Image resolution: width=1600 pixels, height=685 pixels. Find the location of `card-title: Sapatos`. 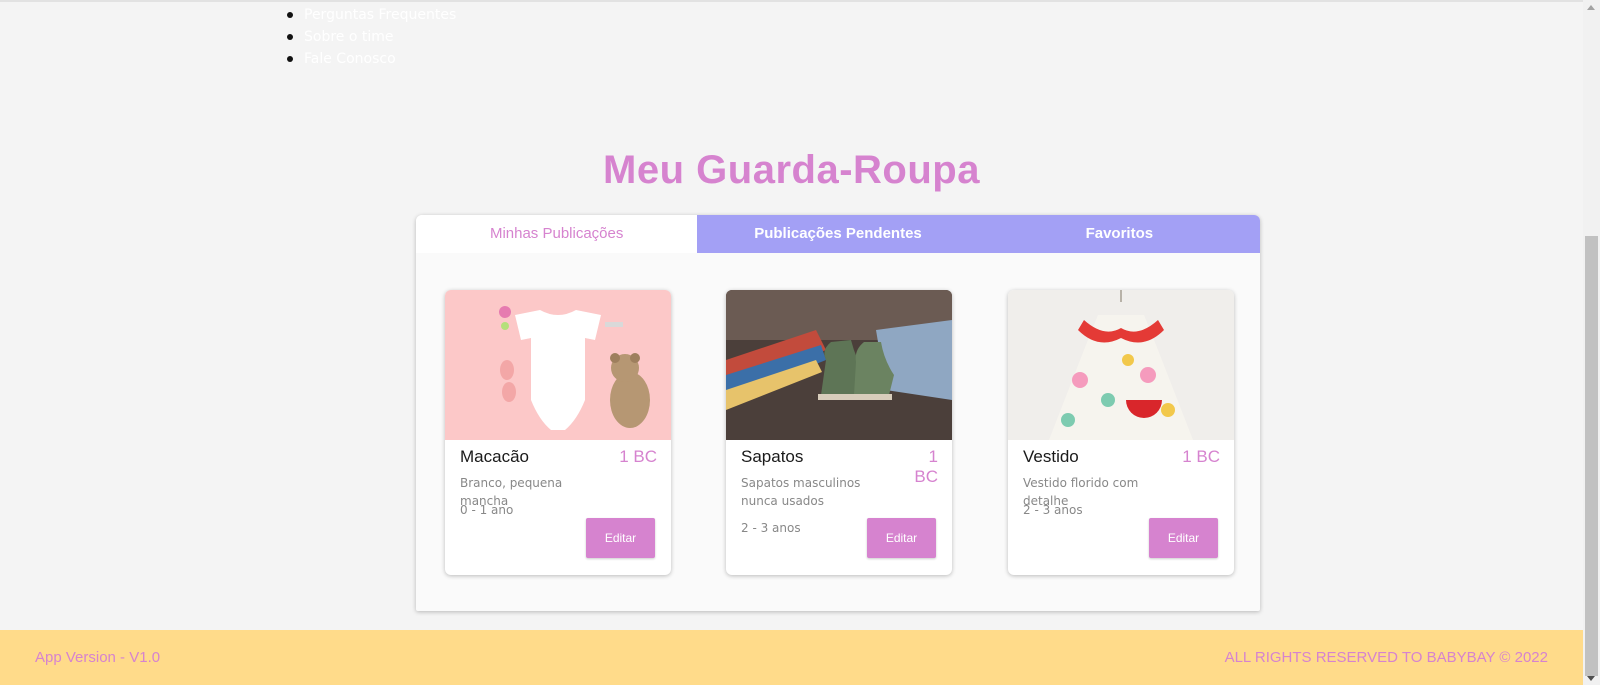

card-title: Sapatos is located at coordinates (772, 456).